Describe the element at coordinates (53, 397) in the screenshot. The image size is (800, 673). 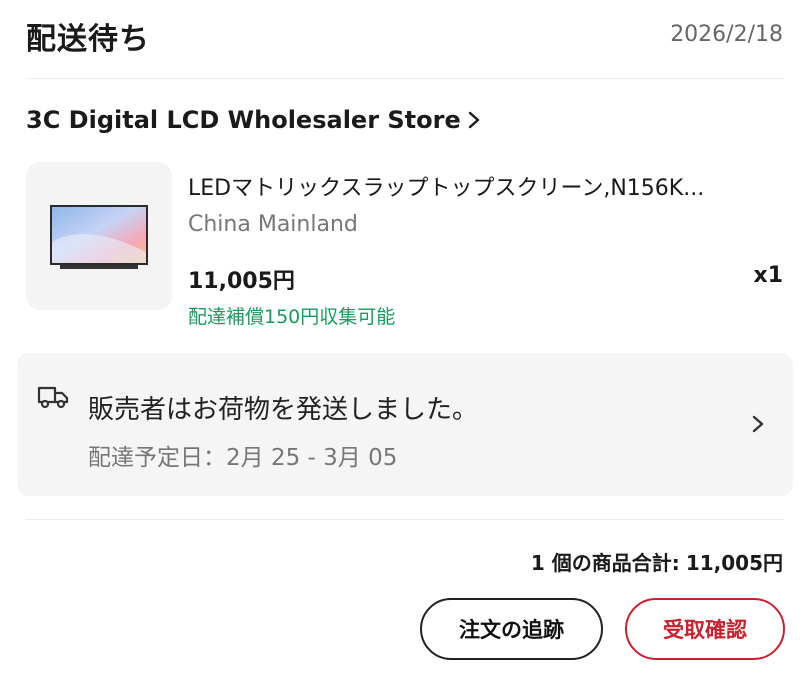
I see `truck-icon` at that location.